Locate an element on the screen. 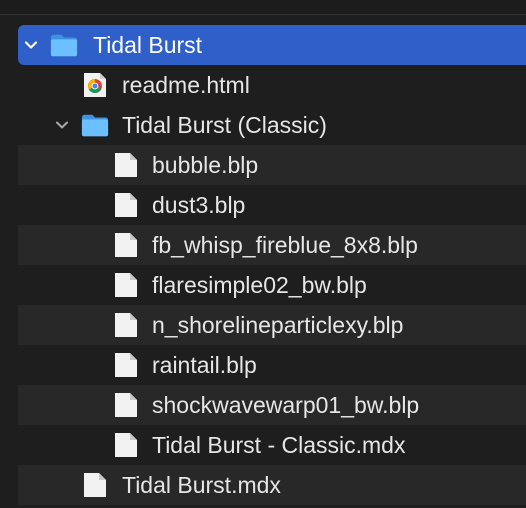 The image size is (526, 508). tree-row-label: readme.html is located at coordinates (186, 85).